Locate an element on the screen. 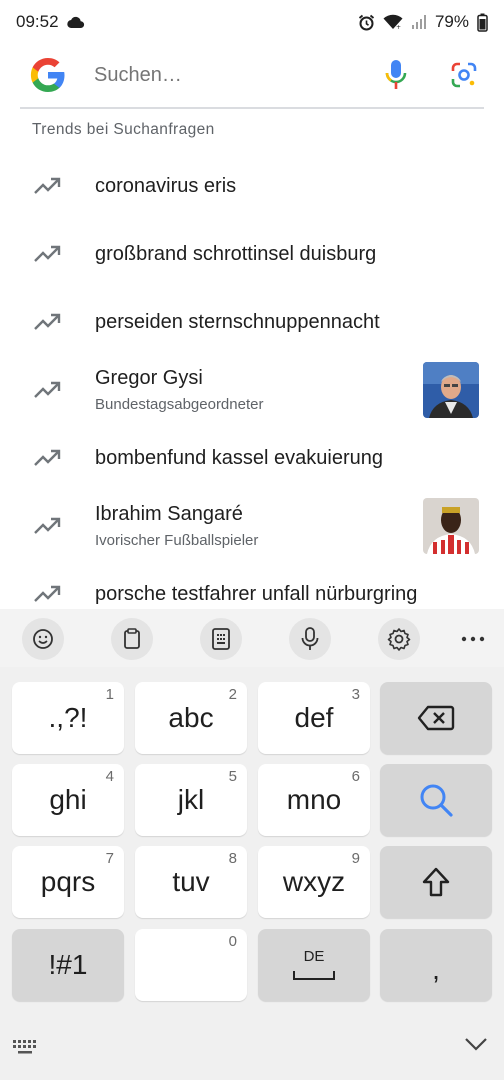 Image resolution: width=504 pixels, height=1080 pixels. trend-text: porsche testfahrer unfall nürburgring is located at coordinates (256, 594).